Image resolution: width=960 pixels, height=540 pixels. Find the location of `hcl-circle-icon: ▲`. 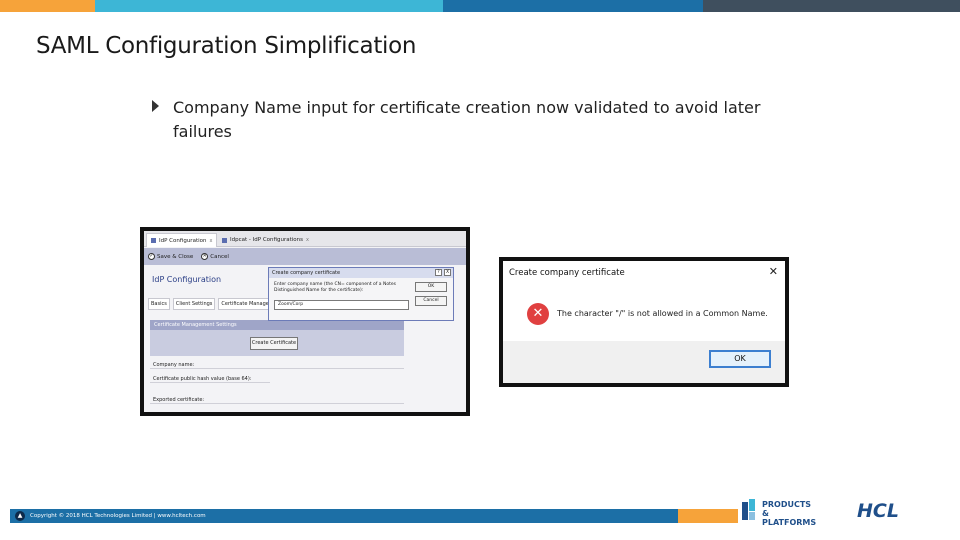

hcl-circle-icon: ▲ is located at coordinates (20, 516).